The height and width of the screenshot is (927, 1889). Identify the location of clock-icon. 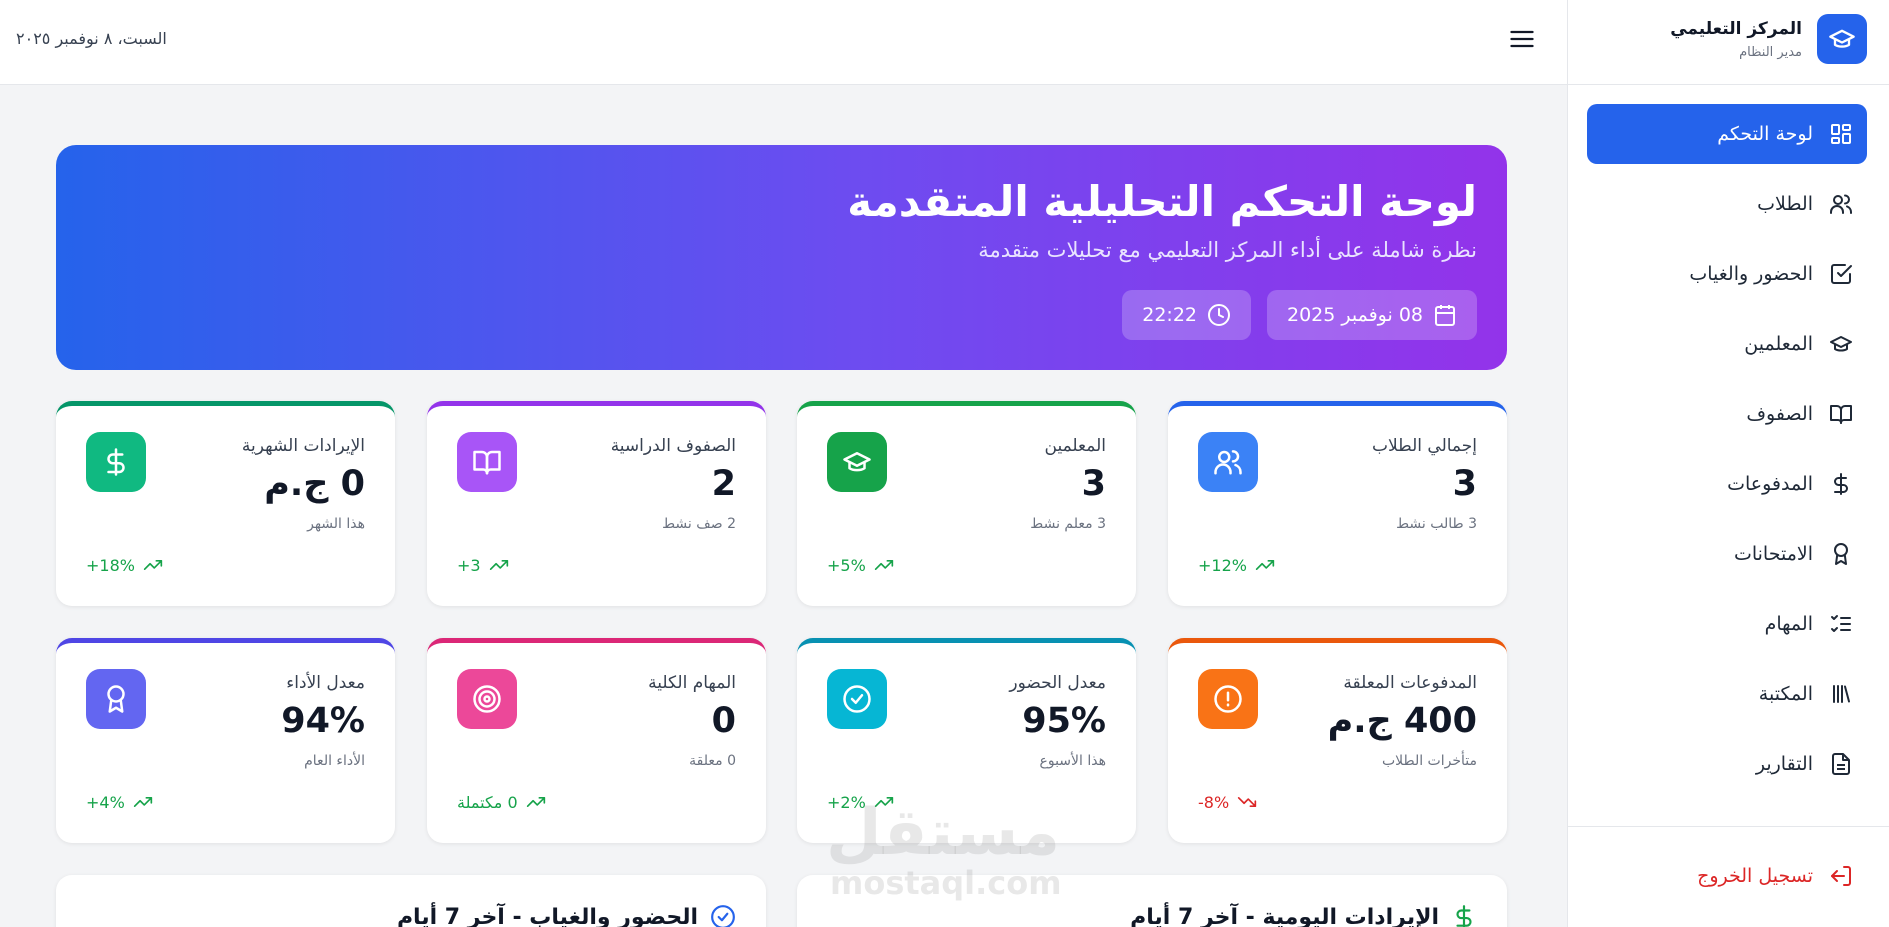
(1219, 315).